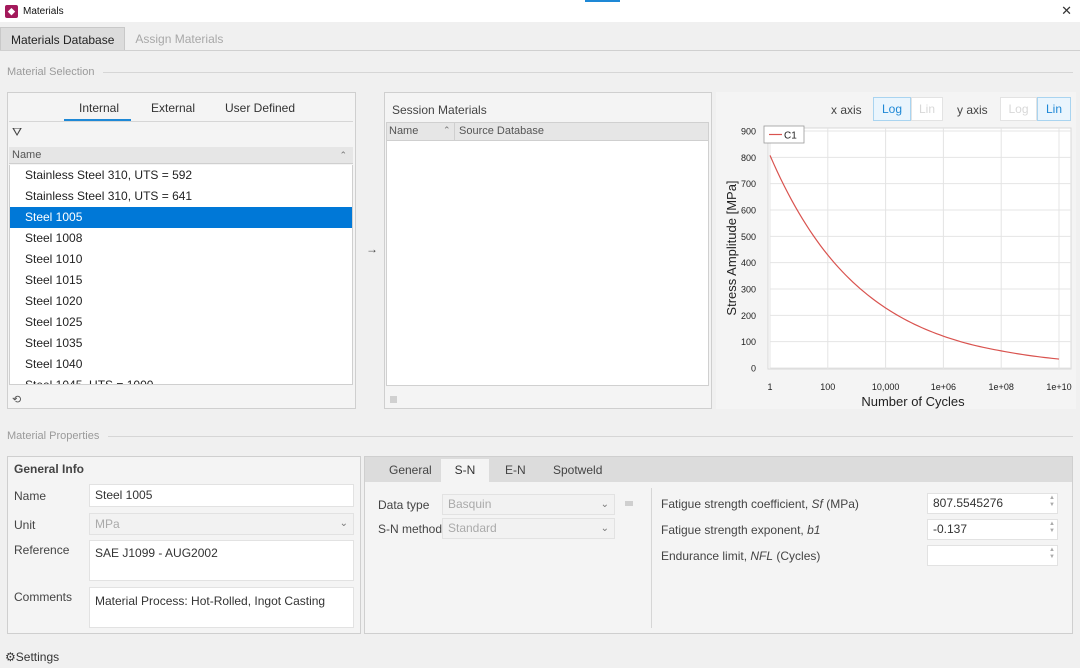  Describe the element at coordinates (734, 530) in the screenshot. I see `fatigue-exponent-text: Fatigue strength exponent,` at that location.